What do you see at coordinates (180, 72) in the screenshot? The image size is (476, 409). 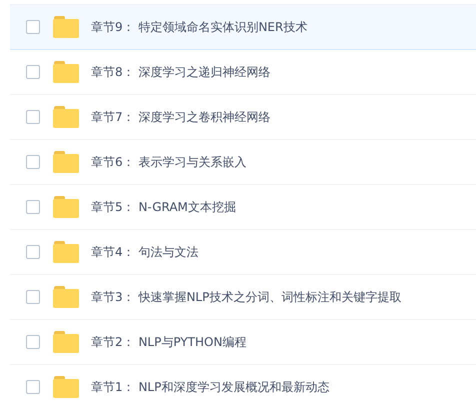 I see `folder-name: 章节8： 深度学习之递归神经网络` at bounding box center [180, 72].